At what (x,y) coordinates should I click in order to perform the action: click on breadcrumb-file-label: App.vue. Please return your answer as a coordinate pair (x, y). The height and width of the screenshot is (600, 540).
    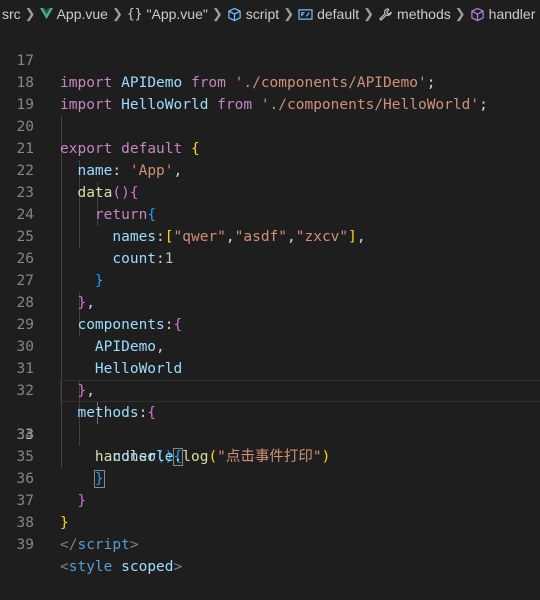
    Looking at the image, I should click on (82, 14).